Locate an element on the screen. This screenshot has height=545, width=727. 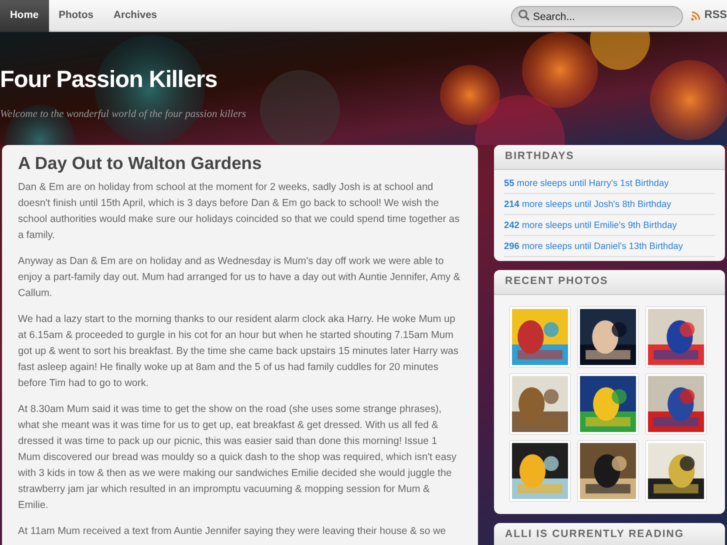
post-paragraph: We had a lazy start to the morning thanks to our resident alarm clock aka Harry. He woke Mum up at 6.15am & proceeded to gurgle in his cot for an hour but when he started shouting 7.15am Mum got up & went to sort his breakfast. By the time she came back upstairs 15 minutes later Harry was fast asleep again! He finally woke up at 8am and the 5 of us had family cuddles for 20 minutes before Tim had to go to work. is located at coordinates (239, 352).